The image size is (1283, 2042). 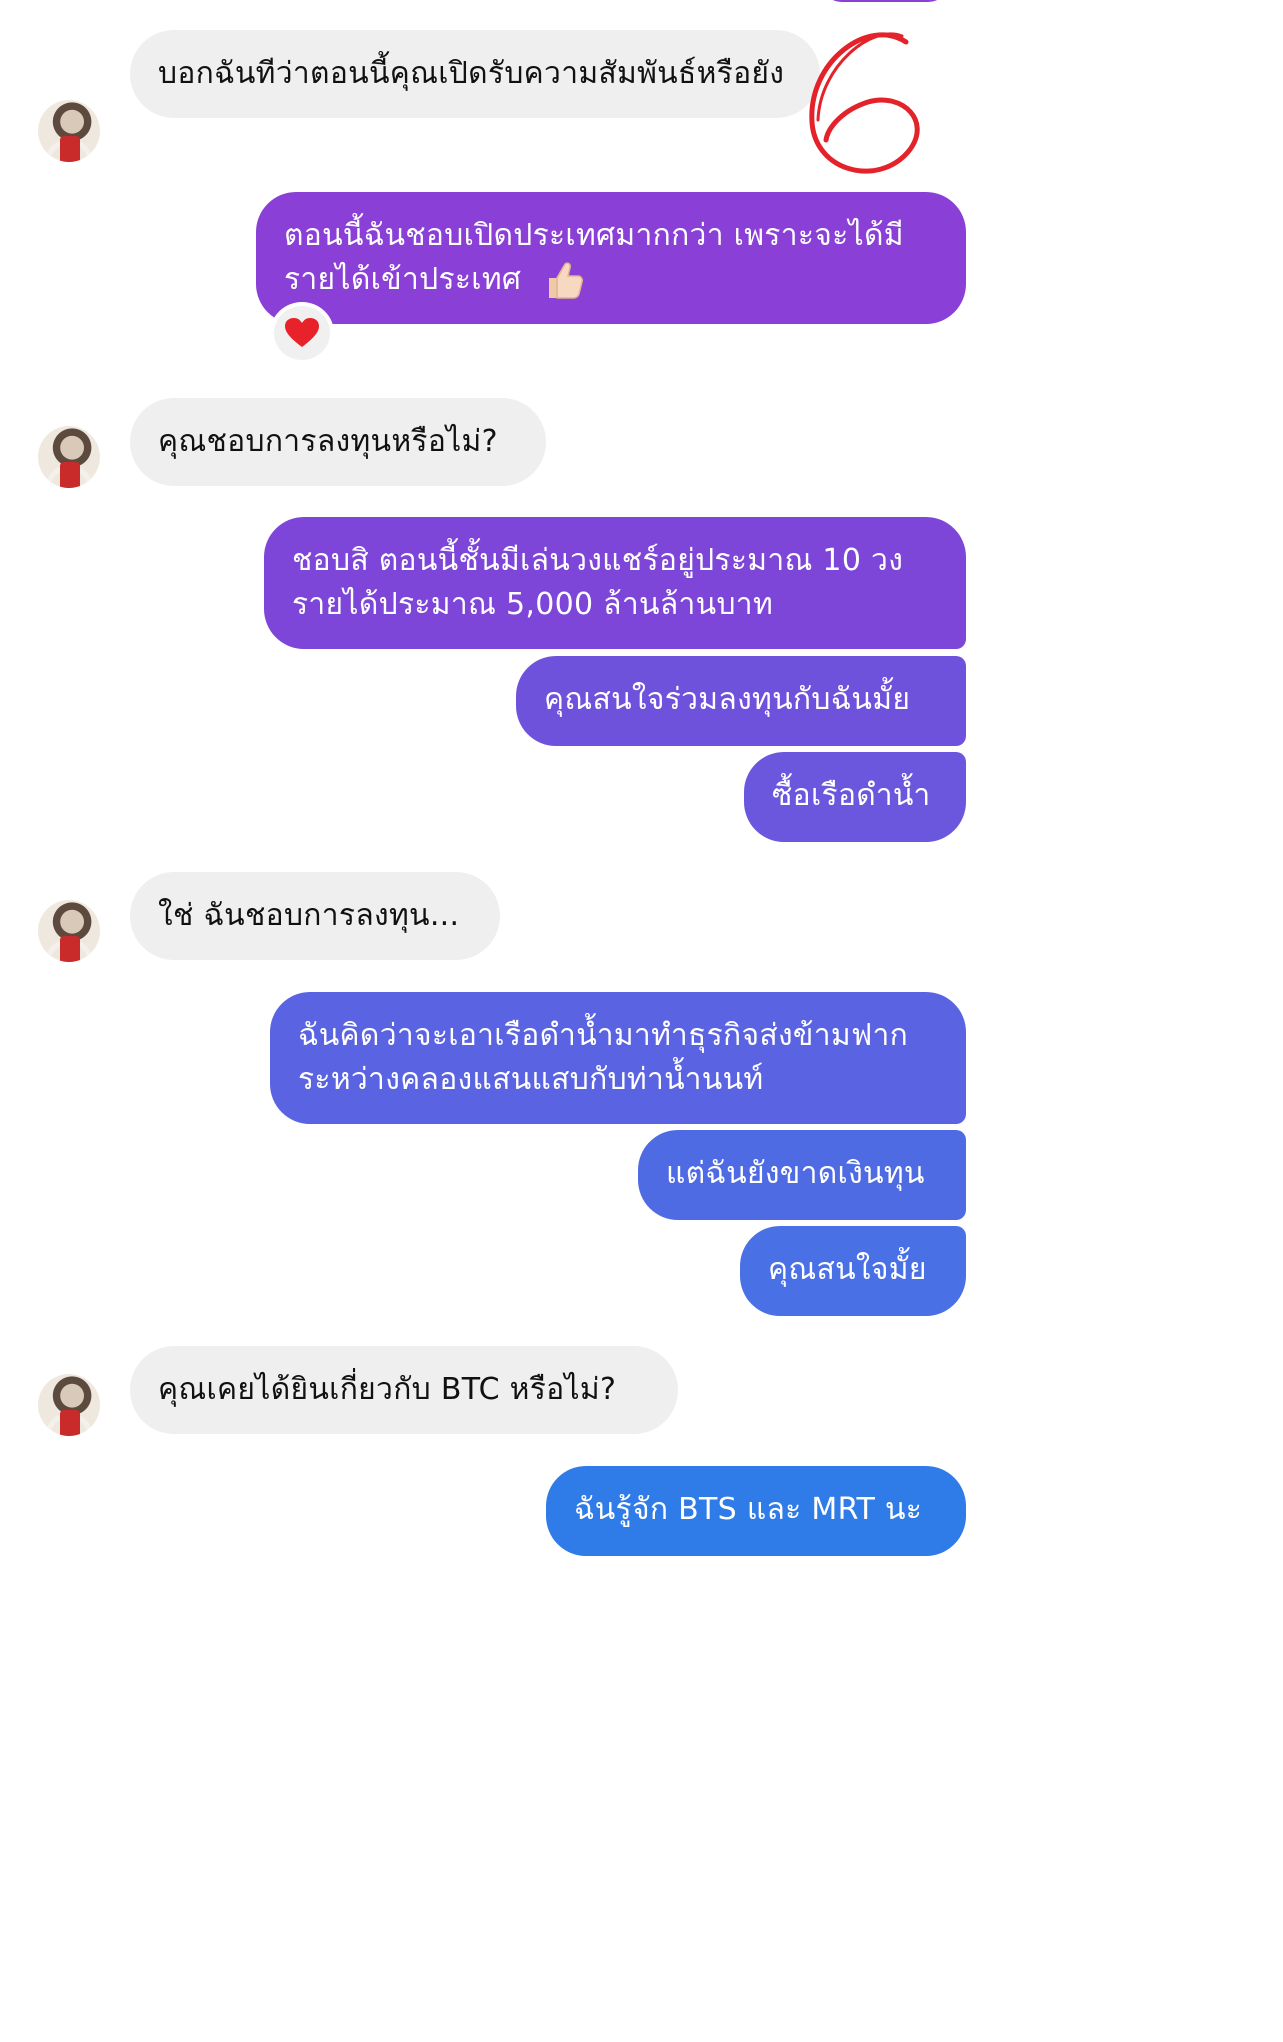 I want to click on message-text: คุณสนใจมั้ย, so click(x=847, y=1269).